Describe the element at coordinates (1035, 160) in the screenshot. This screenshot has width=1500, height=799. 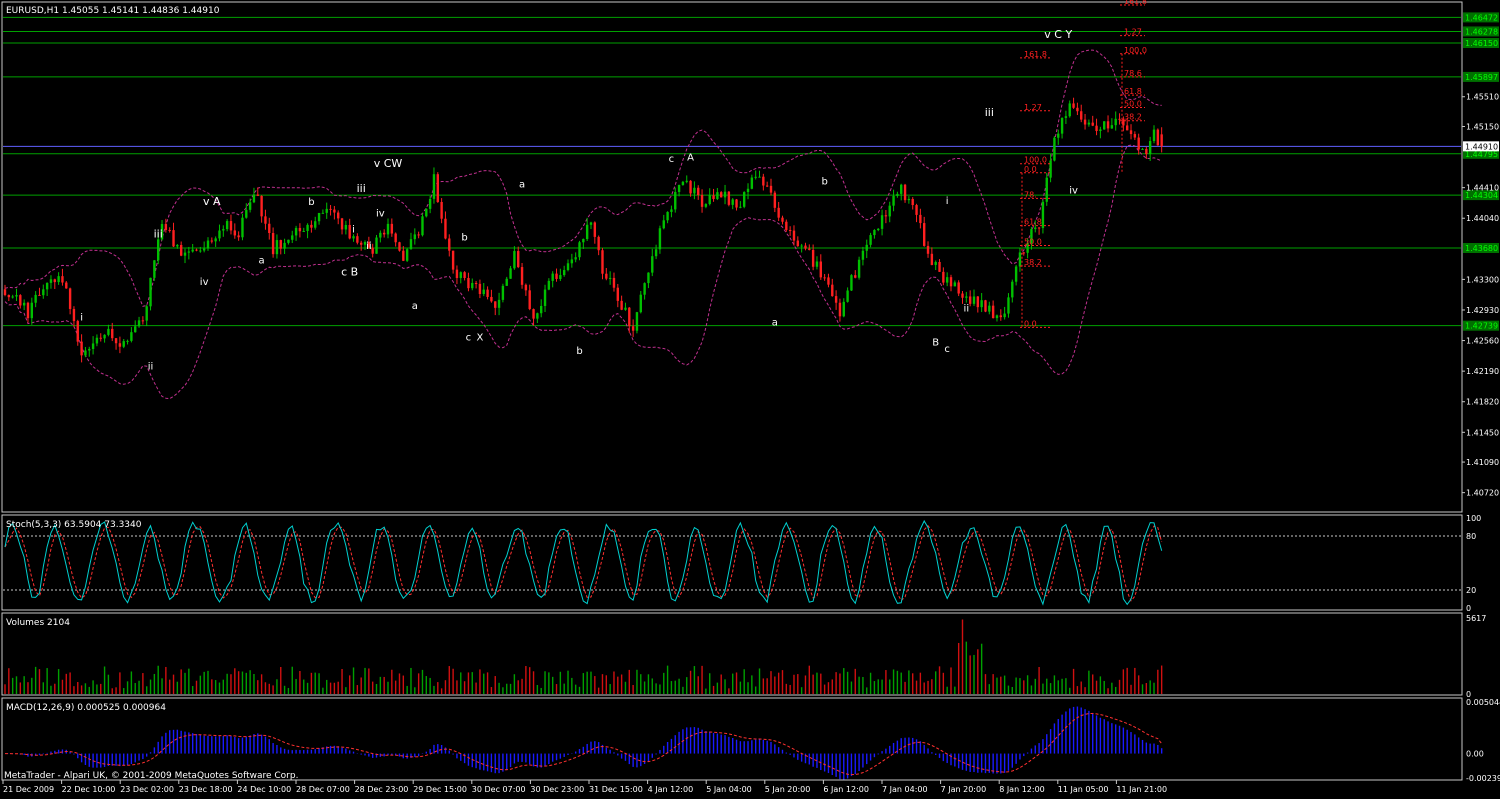
I see `fib-label: 100.0` at that location.